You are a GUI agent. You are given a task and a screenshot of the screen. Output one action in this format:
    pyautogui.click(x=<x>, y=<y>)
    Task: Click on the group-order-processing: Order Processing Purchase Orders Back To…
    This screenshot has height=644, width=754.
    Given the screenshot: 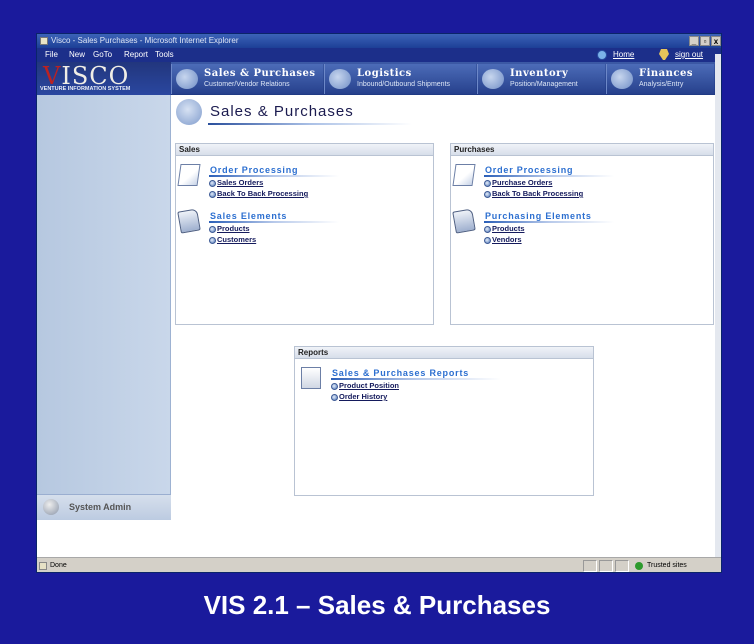 What is the action you would take?
    pyautogui.click(x=580, y=181)
    